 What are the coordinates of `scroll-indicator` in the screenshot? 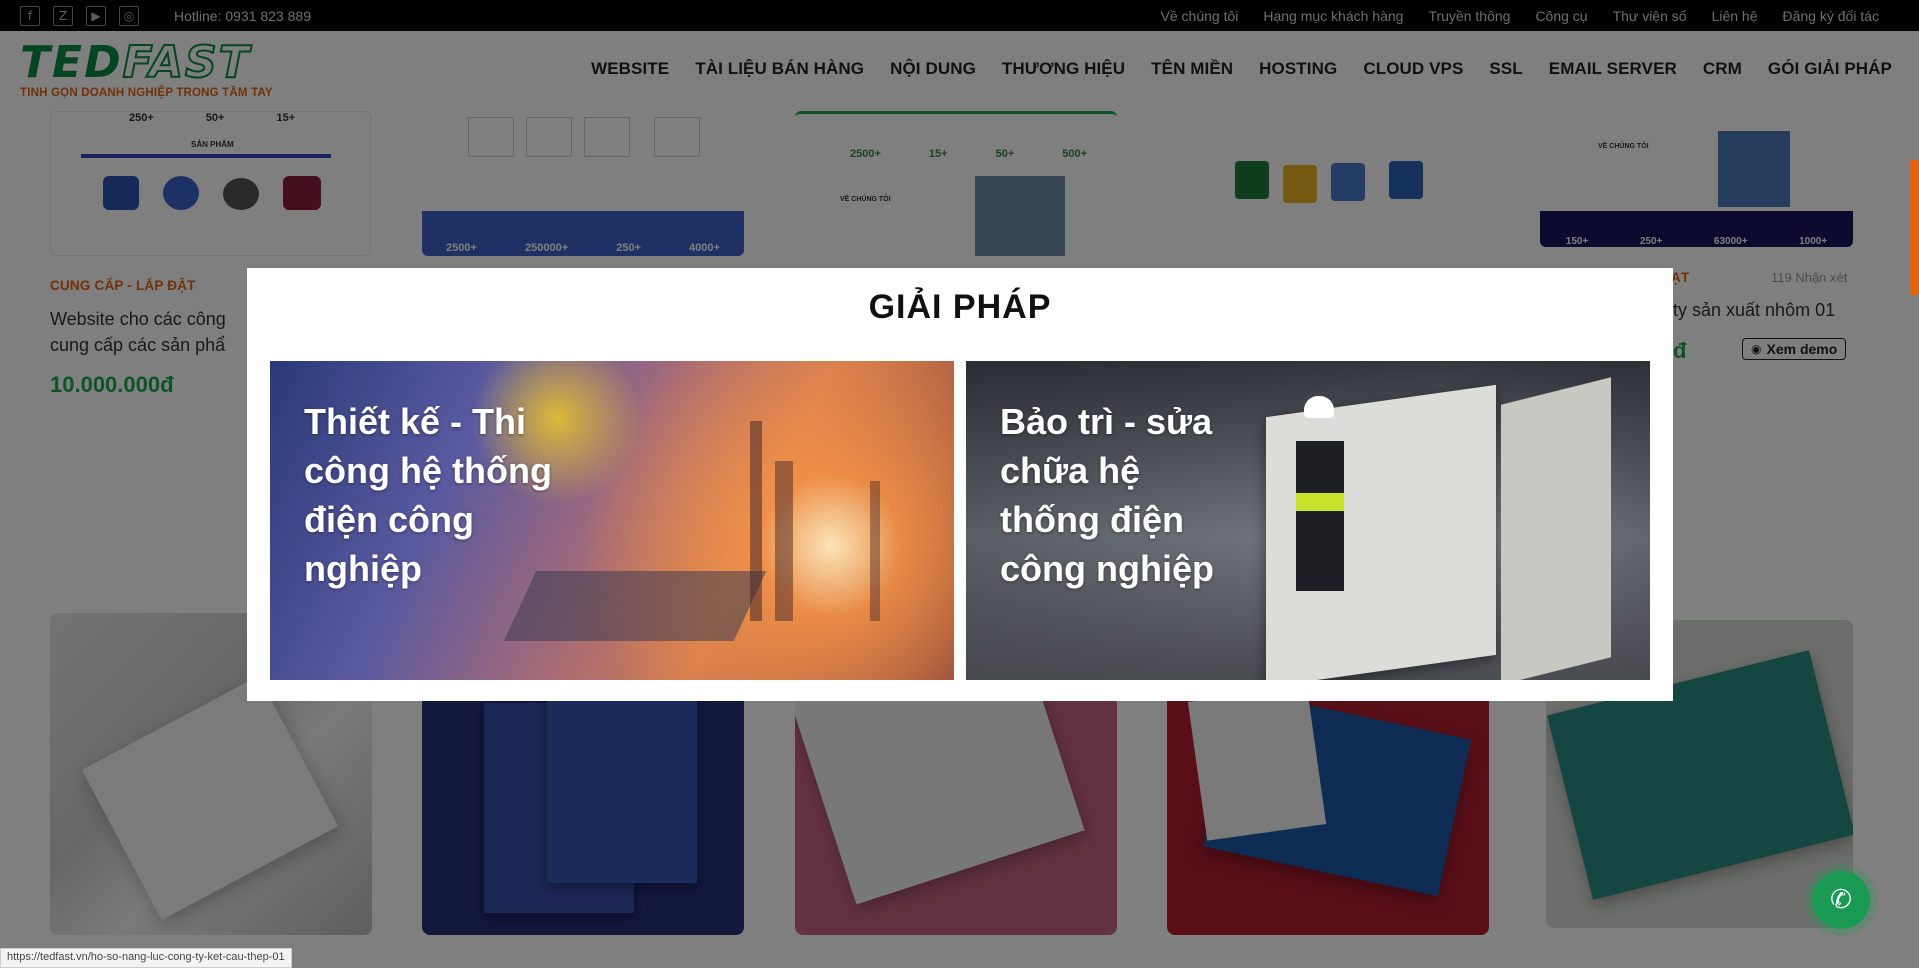 It's located at (1914, 227).